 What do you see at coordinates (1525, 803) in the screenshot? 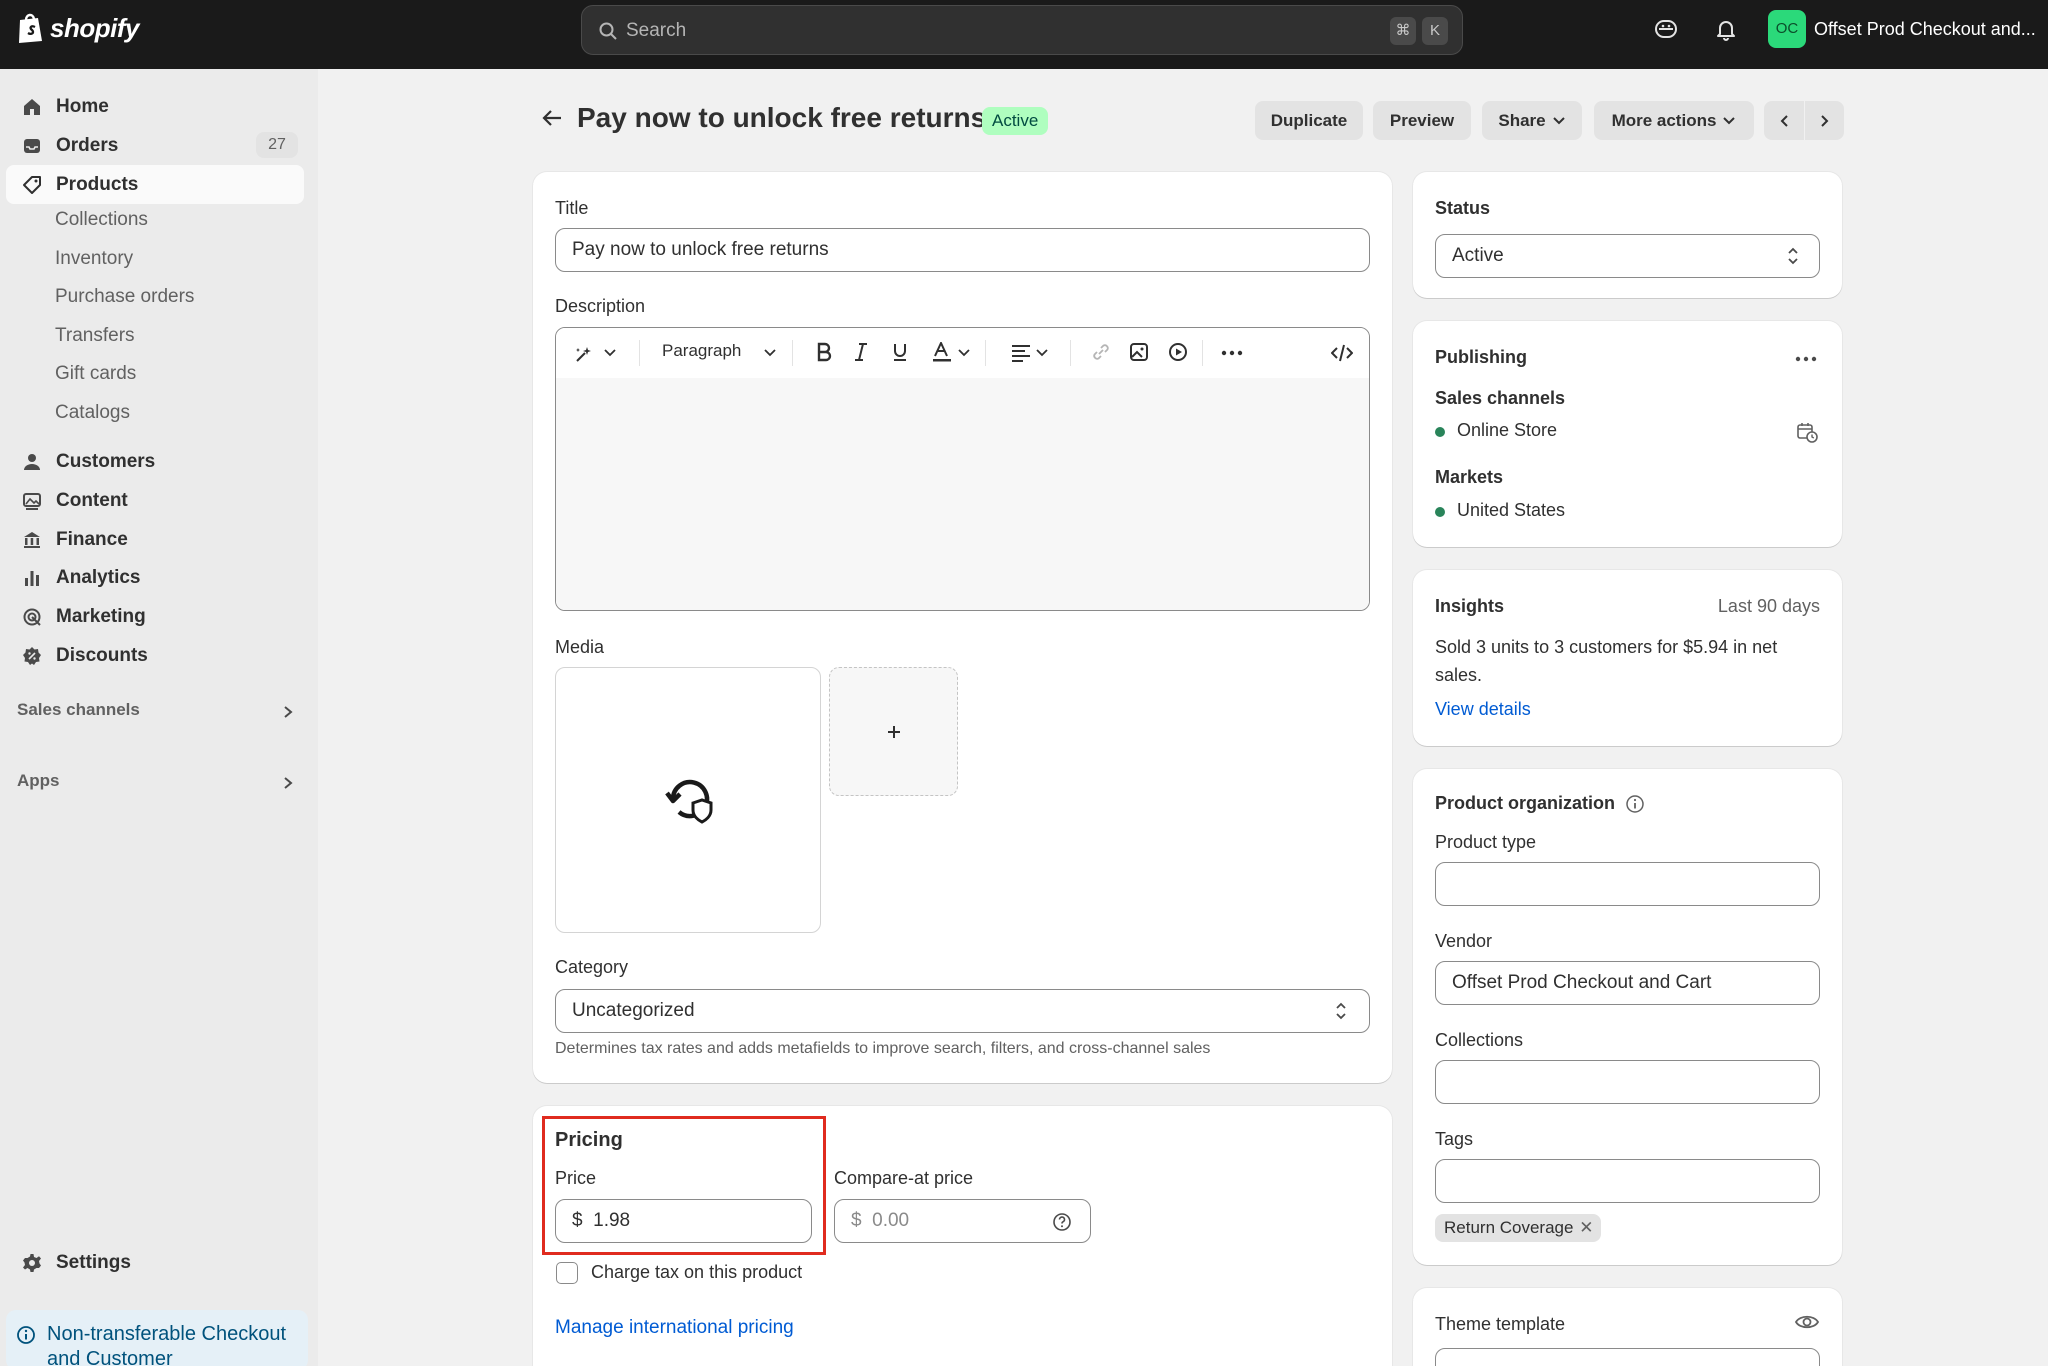
I see `product-organization-label: Product organization` at bounding box center [1525, 803].